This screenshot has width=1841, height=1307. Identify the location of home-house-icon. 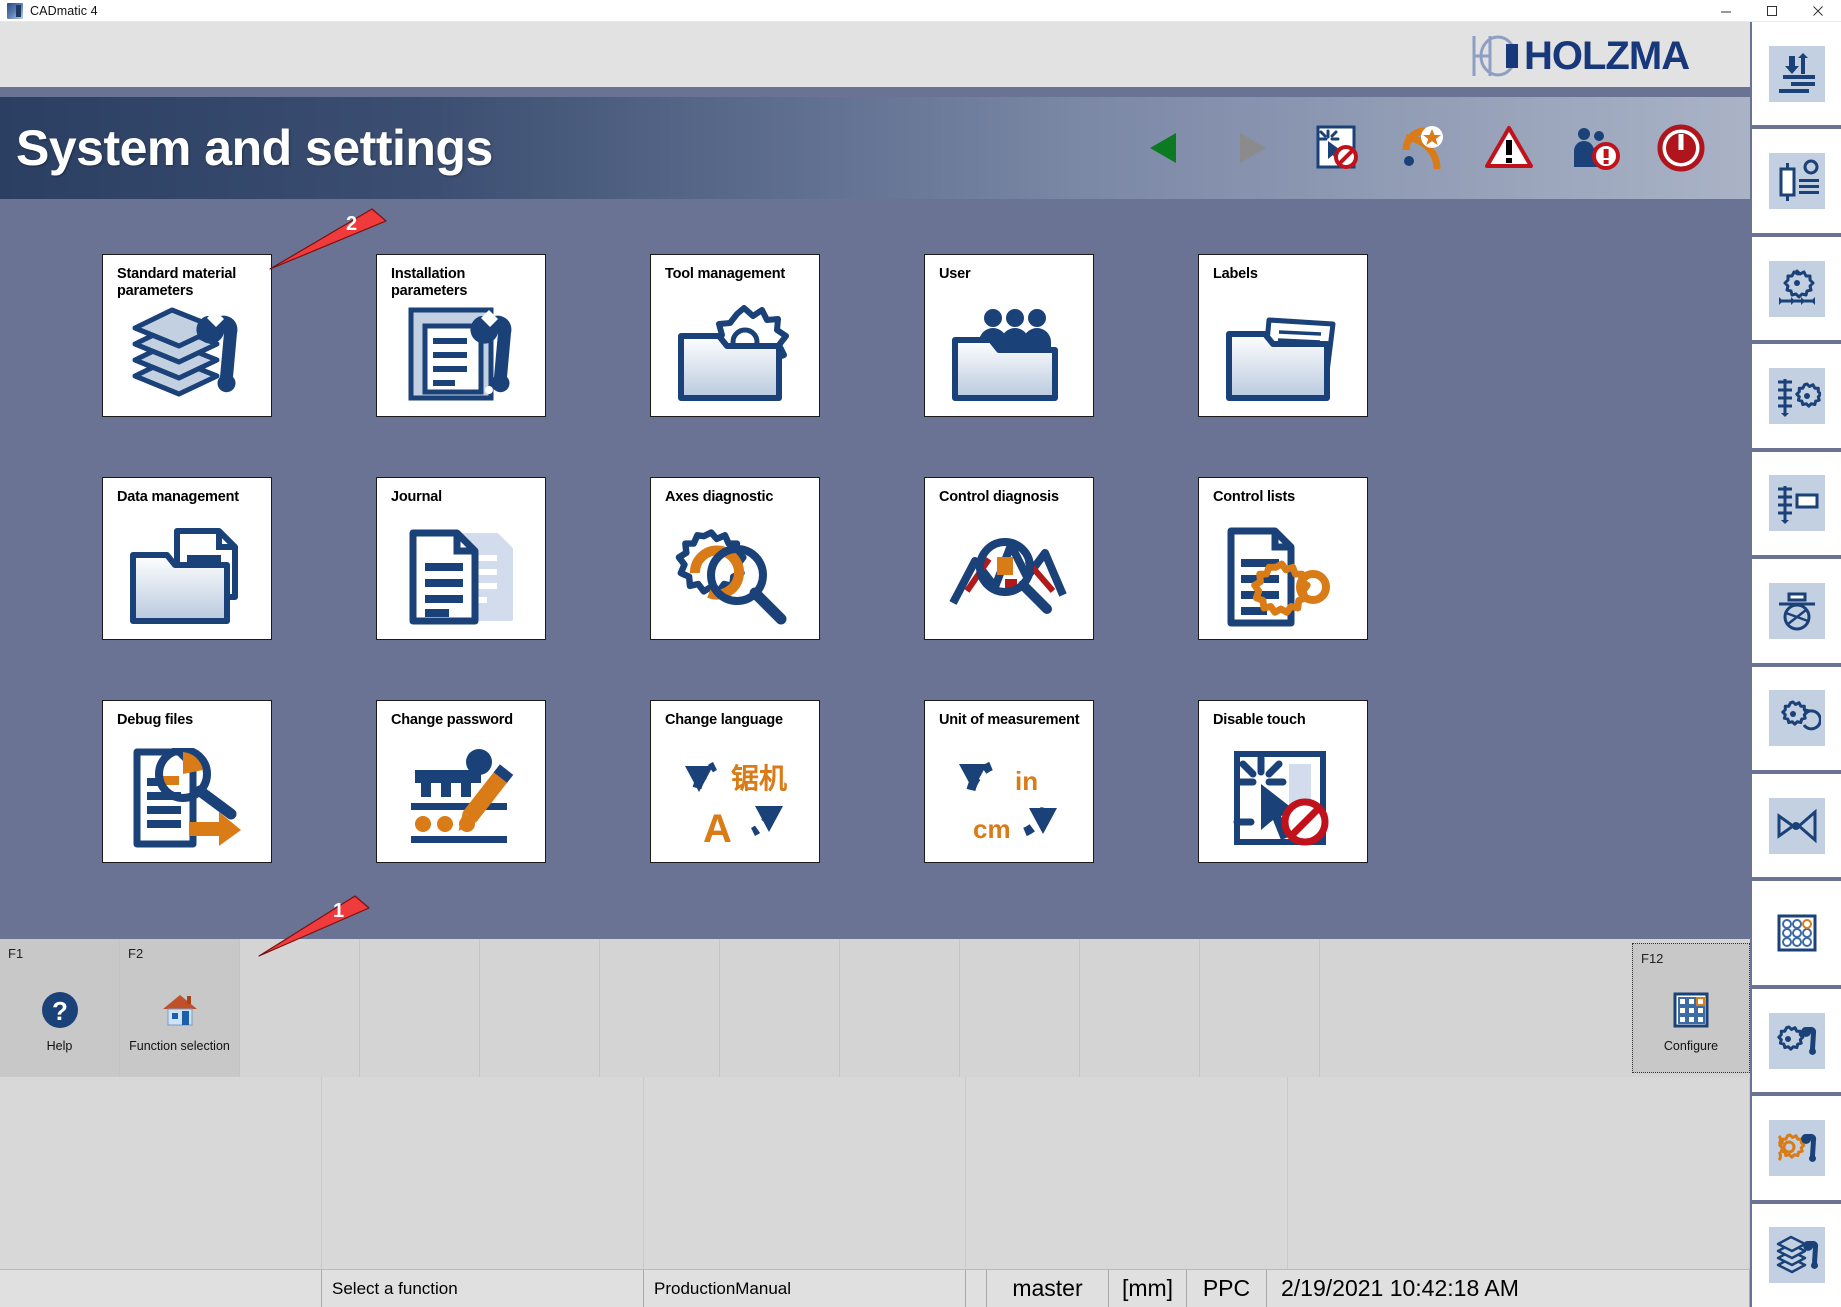
(180, 1010).